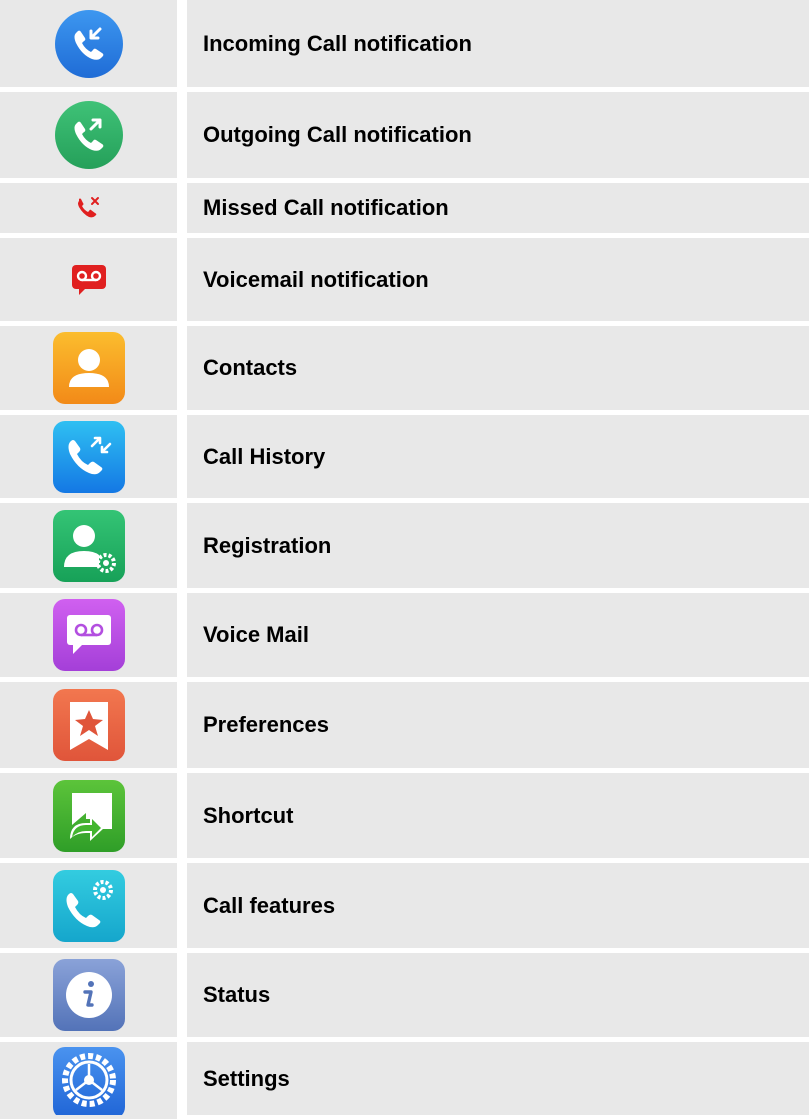 This screenshot has height=1119, width=809. Describe the element at coordinates (316, 279) in the screenshot. I see `row-label: Voicemail notification` at that location.